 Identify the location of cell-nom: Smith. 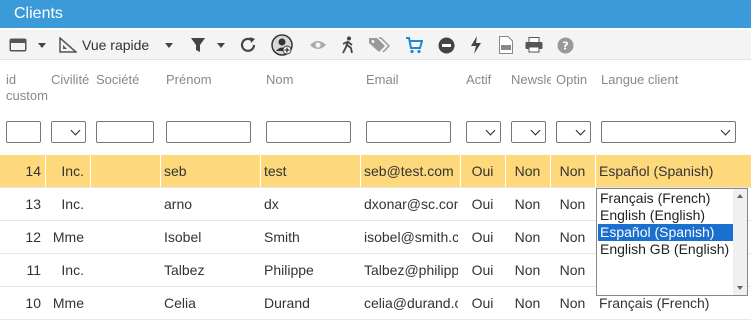
(282, 237).